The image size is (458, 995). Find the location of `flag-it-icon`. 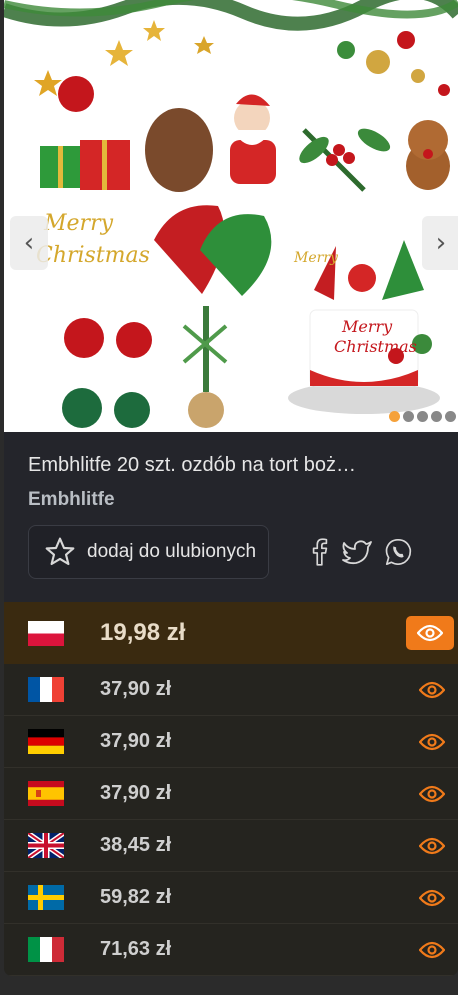

flag-it-icon is located at coordinates (46, 949).